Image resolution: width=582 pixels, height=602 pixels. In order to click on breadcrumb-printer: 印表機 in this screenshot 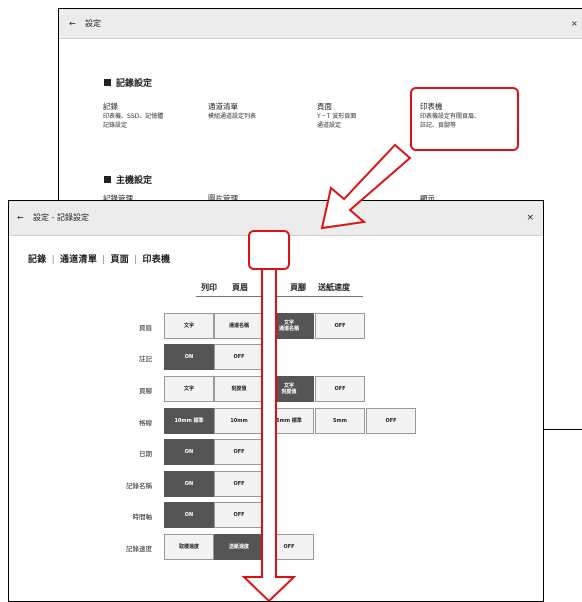, I will do `click(156, 260)`.